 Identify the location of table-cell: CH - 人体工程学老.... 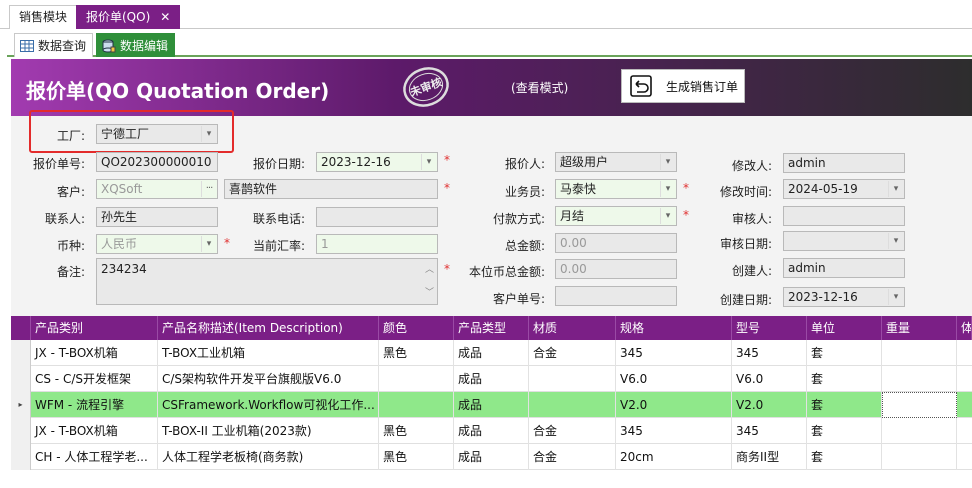
(94, 457).